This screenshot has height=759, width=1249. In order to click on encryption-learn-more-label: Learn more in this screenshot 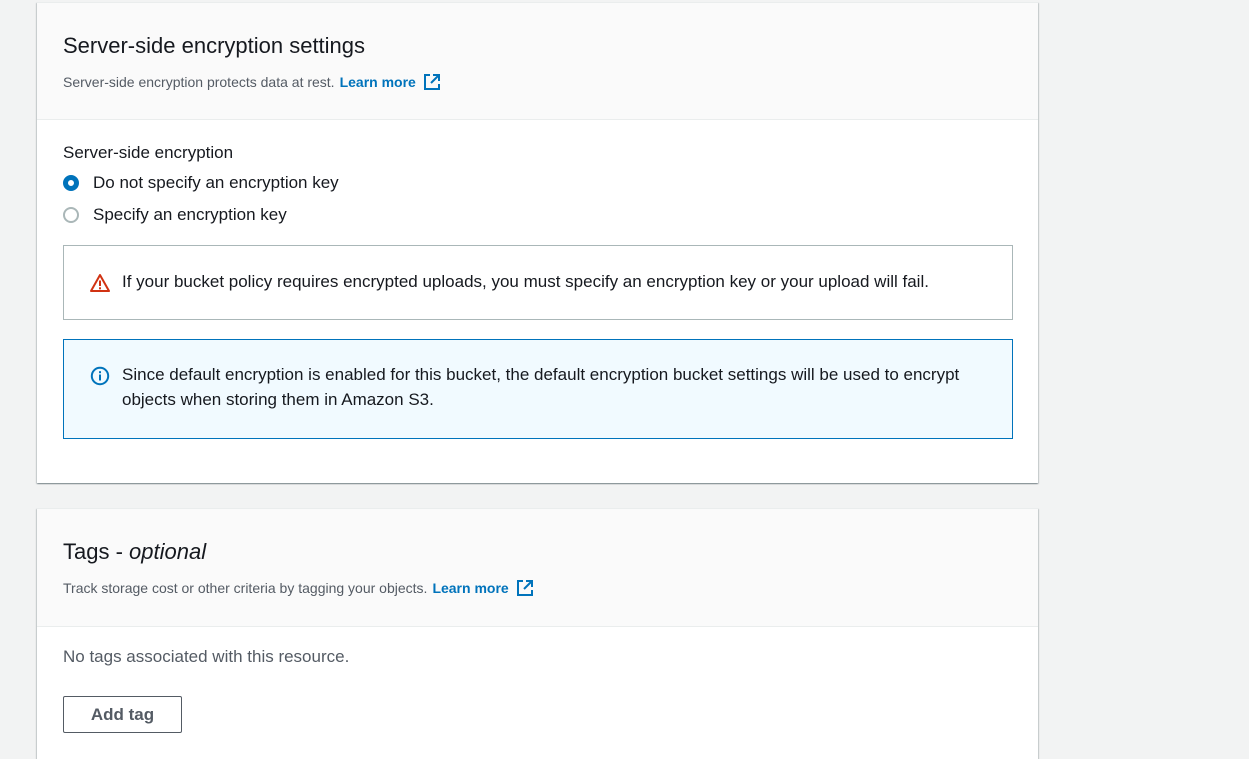, I will do `click(377, 82)`.